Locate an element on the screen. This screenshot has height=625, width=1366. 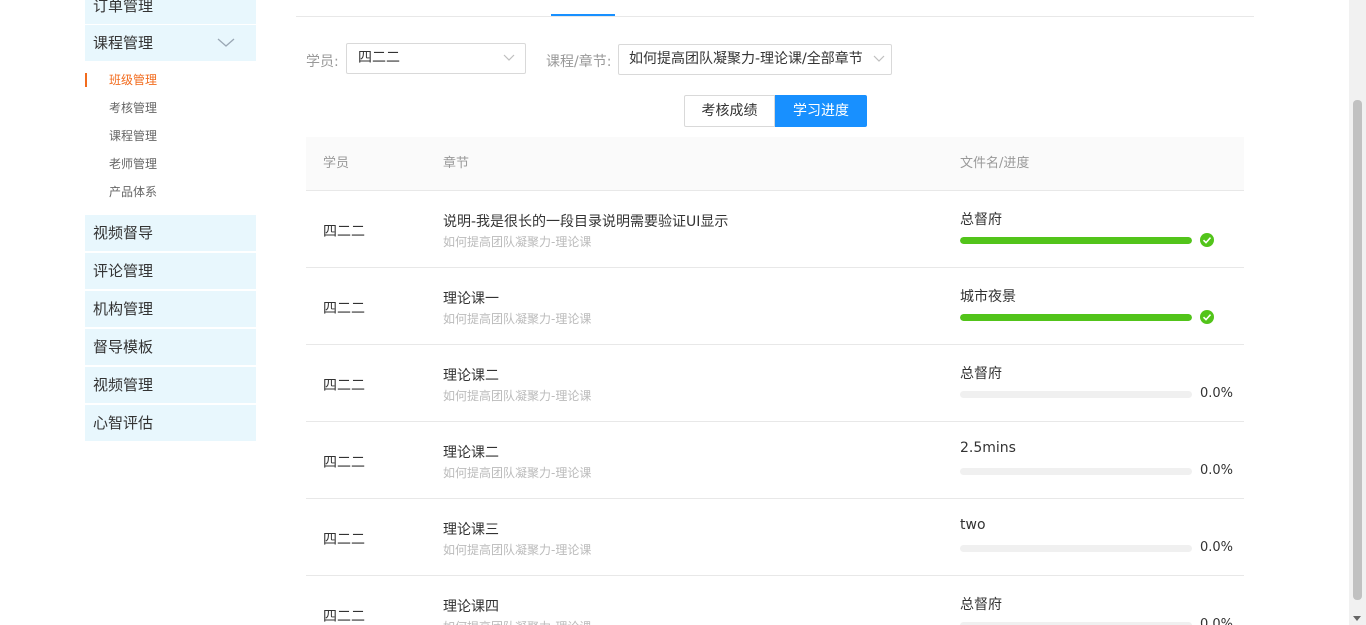
sidebar-item-course-management: 课程管理 is located at coordinates (170, 43).